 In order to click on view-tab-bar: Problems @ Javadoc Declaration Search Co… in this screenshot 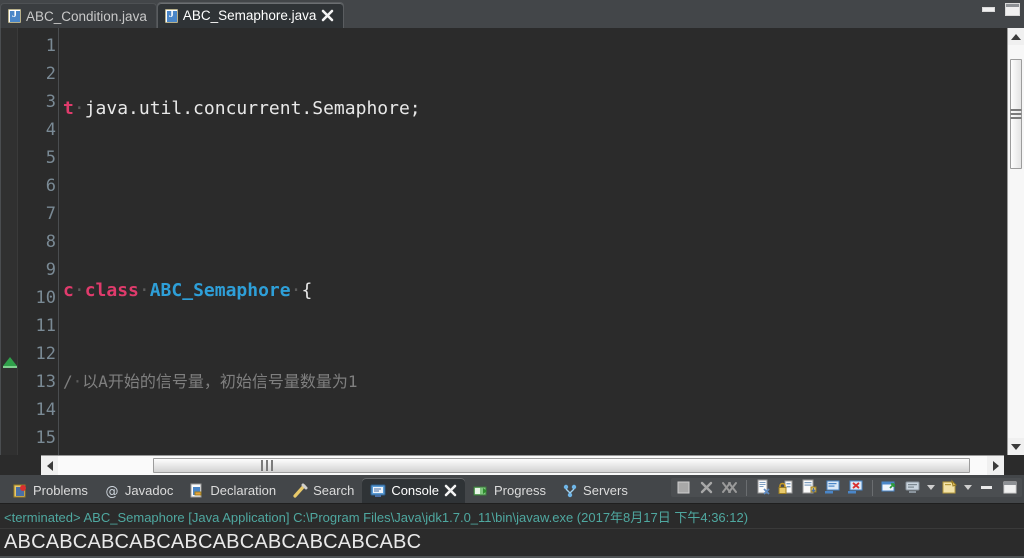, I will do `click(512, 489)`.